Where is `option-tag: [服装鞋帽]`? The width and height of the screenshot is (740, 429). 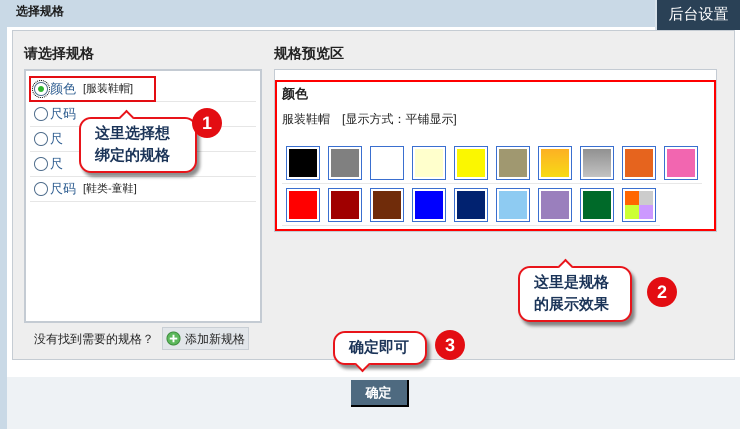 option-tag: [服装鞋帽] is located at coordinates (108, 89).